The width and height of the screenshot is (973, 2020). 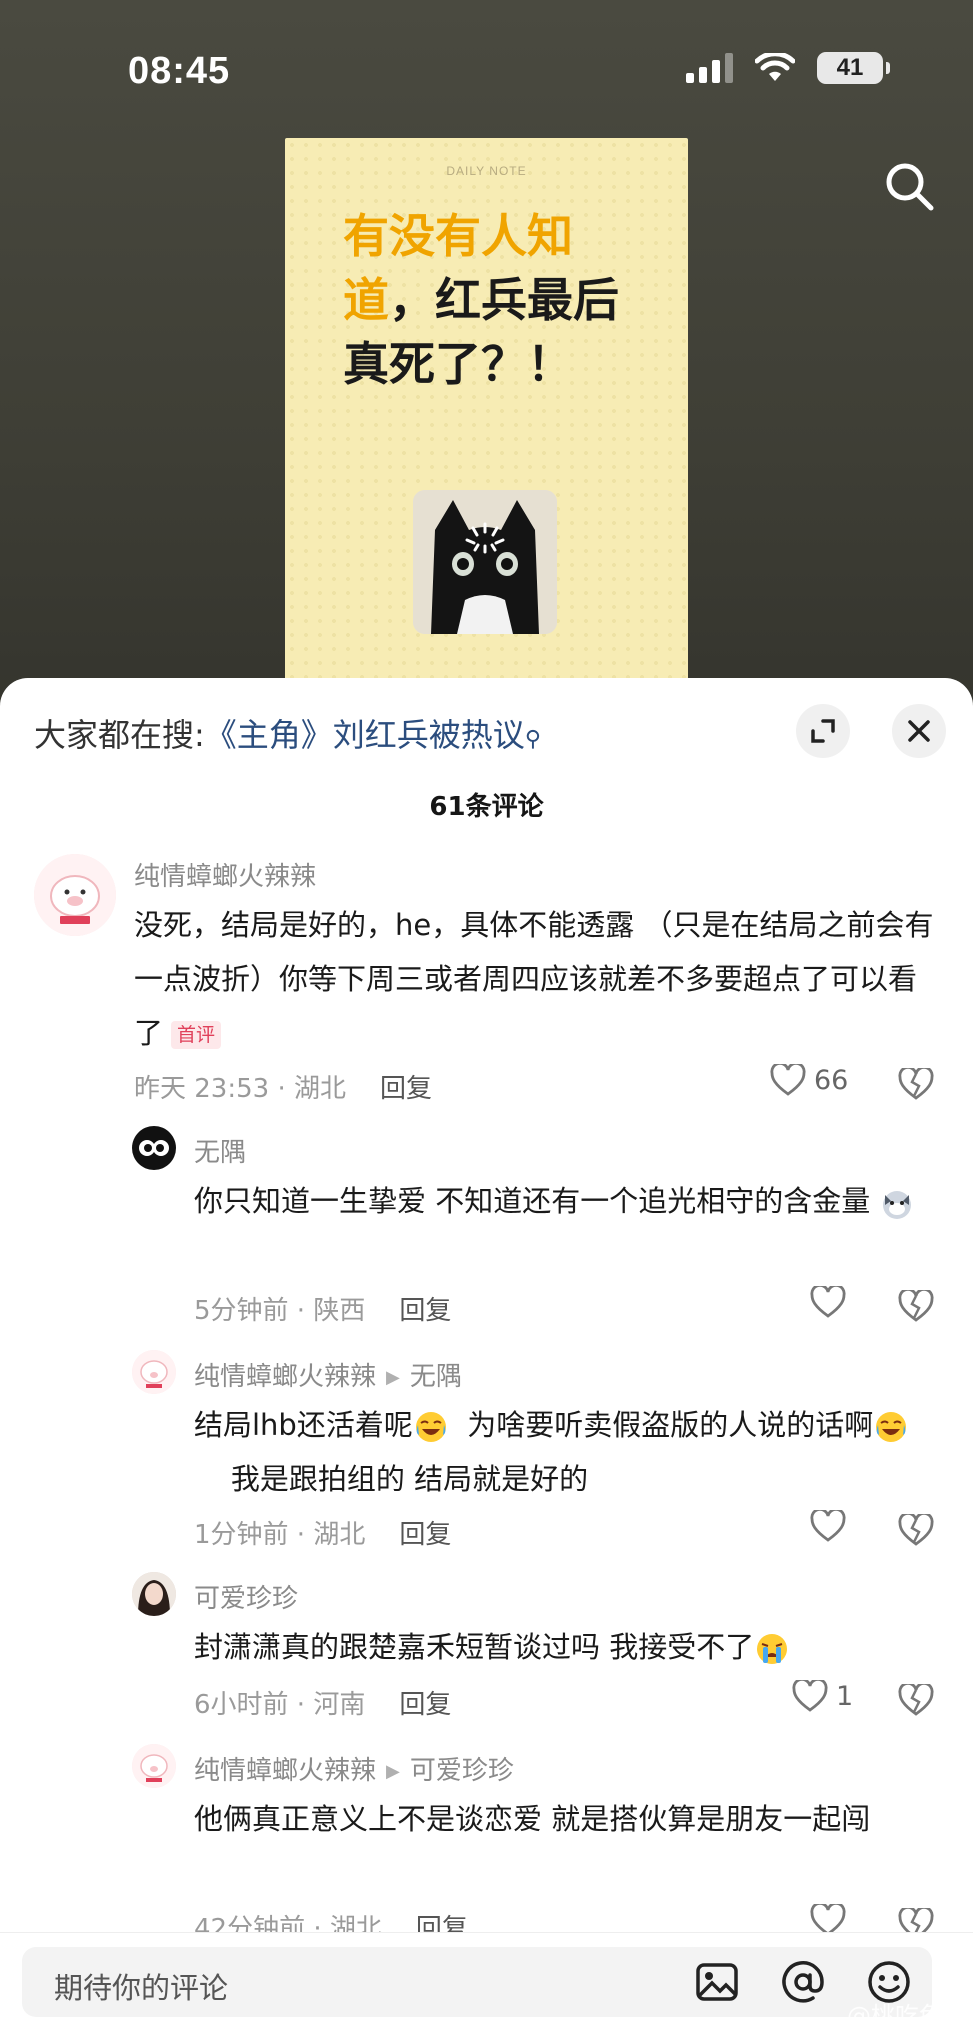 What do you see at coordinates (853, 68) in the screenshot?
I see `battery-indicator: 41` at bounding box center [853, 68].